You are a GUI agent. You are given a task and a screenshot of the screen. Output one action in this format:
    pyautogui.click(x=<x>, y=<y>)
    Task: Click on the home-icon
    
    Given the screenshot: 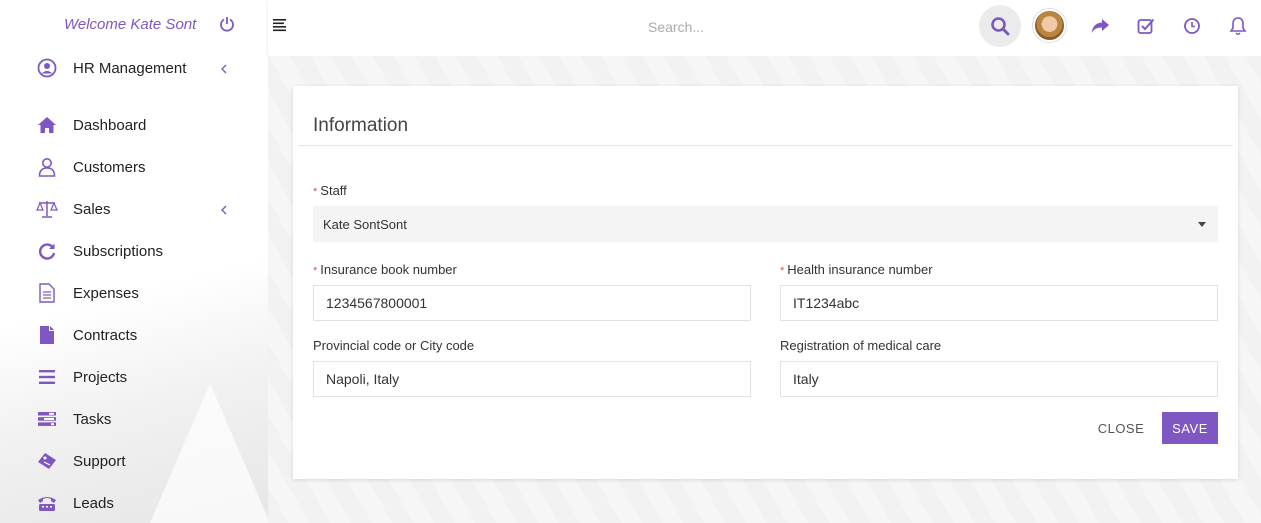 What is the action you would take?
    pyautogui.click(x=47, y=125)
    